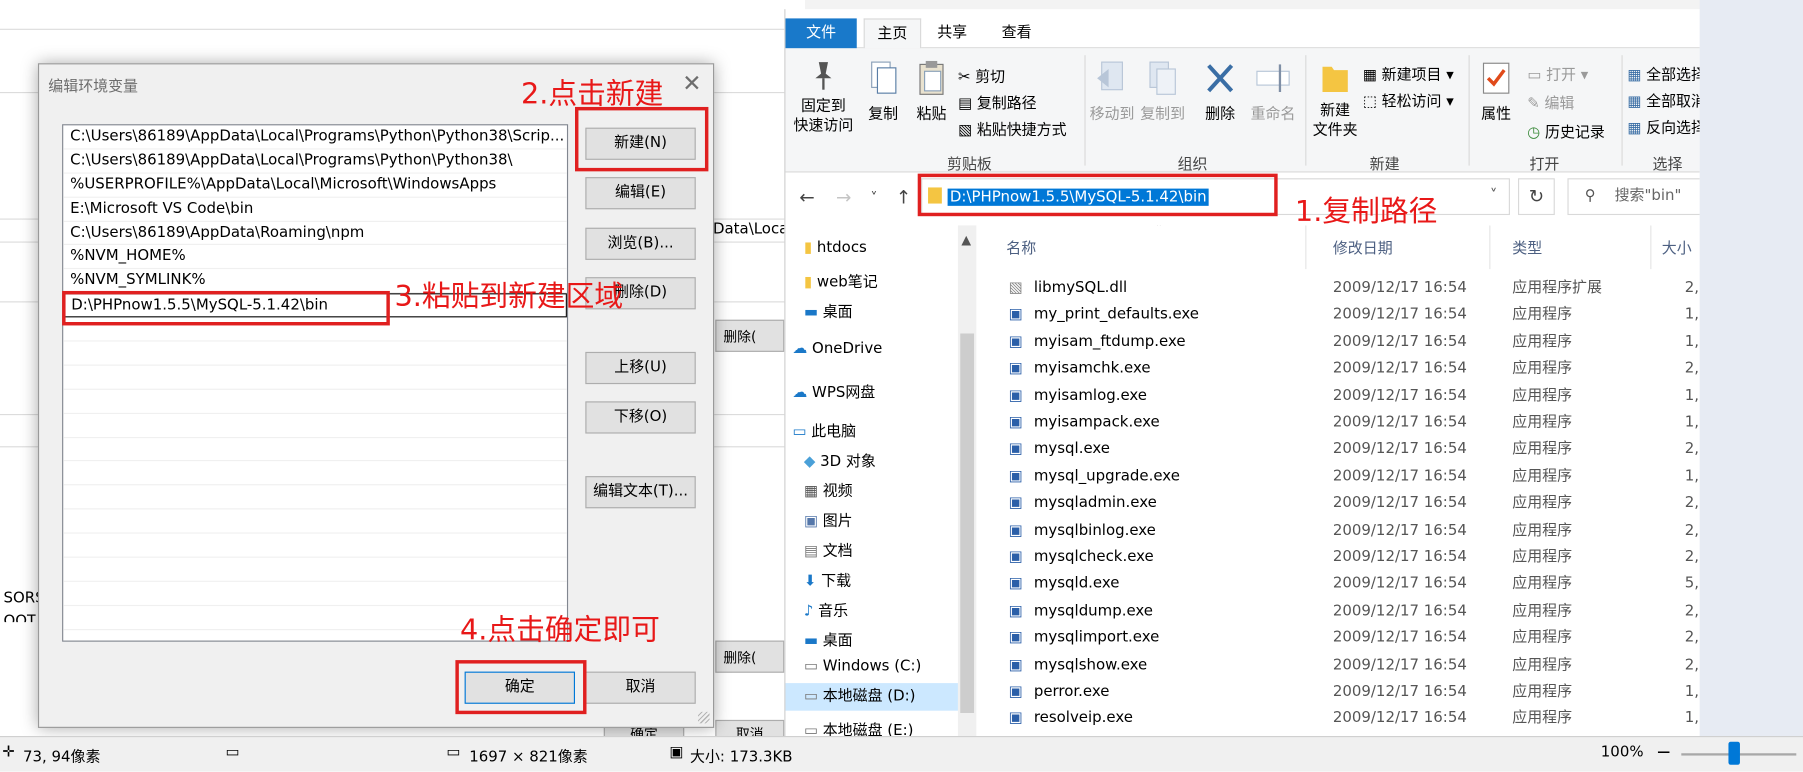 The width and height of the screenshot is (1803, 772). I want to click on file-row: ▣ mysqlbinlog.exe 2009/12/17 16:54 应用程序 2,3, so click(1346, 530).